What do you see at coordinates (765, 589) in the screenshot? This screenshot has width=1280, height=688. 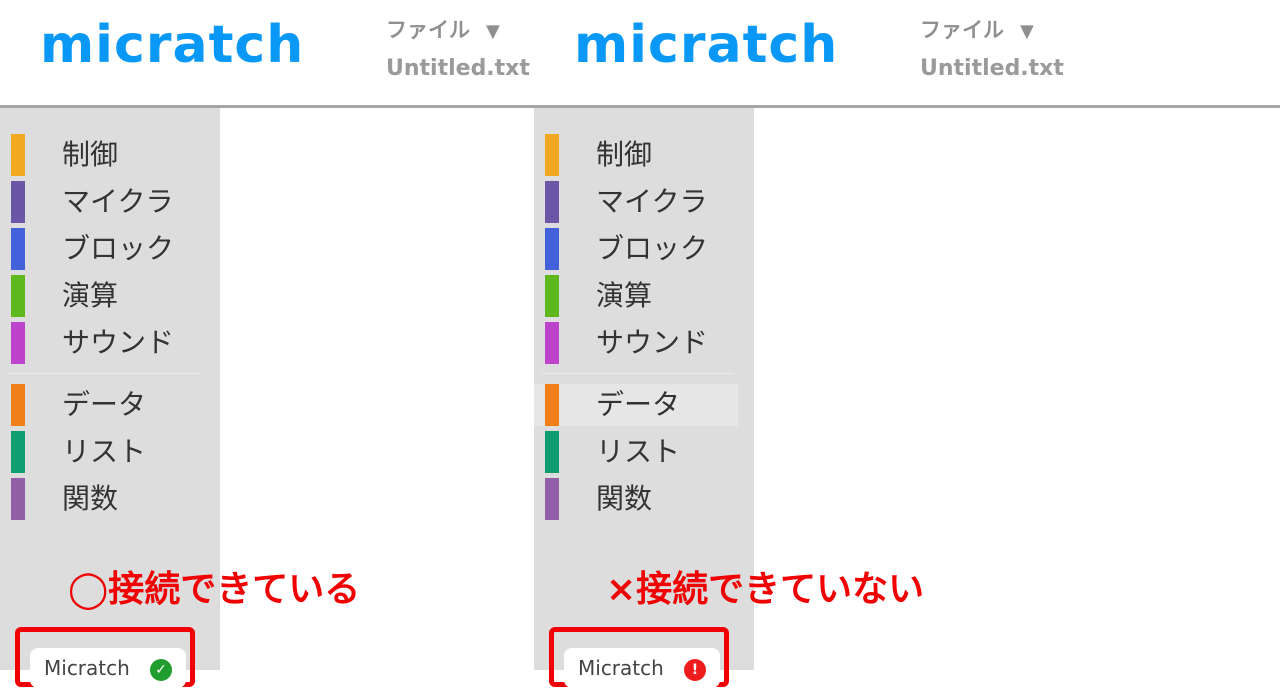 I see `annotation-disconnected: ×接続できていない` at bounding box center [765, 589].